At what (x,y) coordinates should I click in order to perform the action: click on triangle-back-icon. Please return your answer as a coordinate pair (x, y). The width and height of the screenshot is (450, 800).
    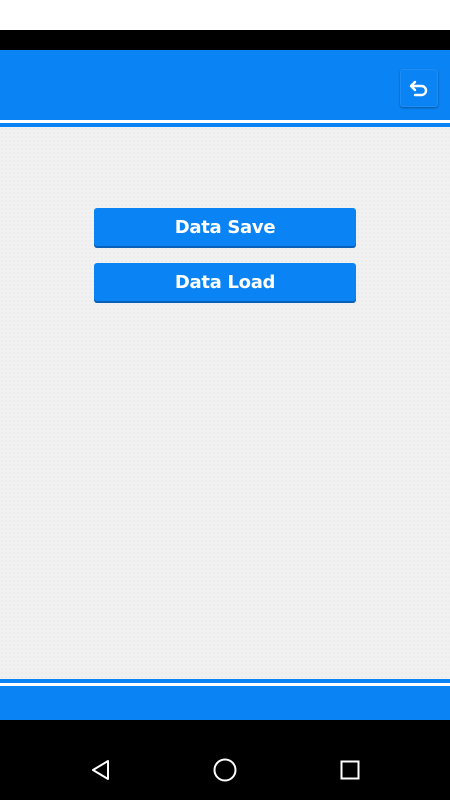
    Looking at the image, I should click on (100, 770).